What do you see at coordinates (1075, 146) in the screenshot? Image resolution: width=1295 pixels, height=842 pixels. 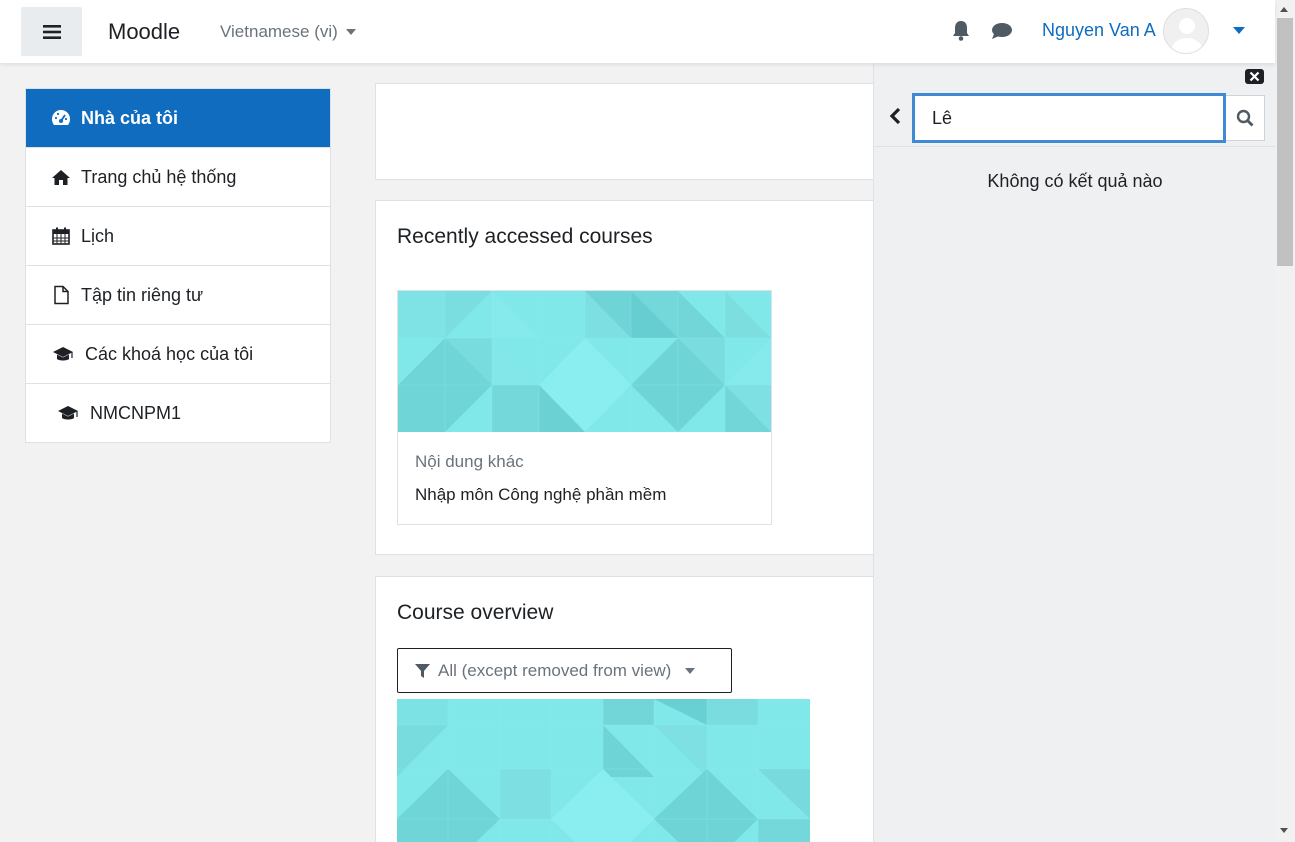 I see `divider` at bounding box center [1075, 146].